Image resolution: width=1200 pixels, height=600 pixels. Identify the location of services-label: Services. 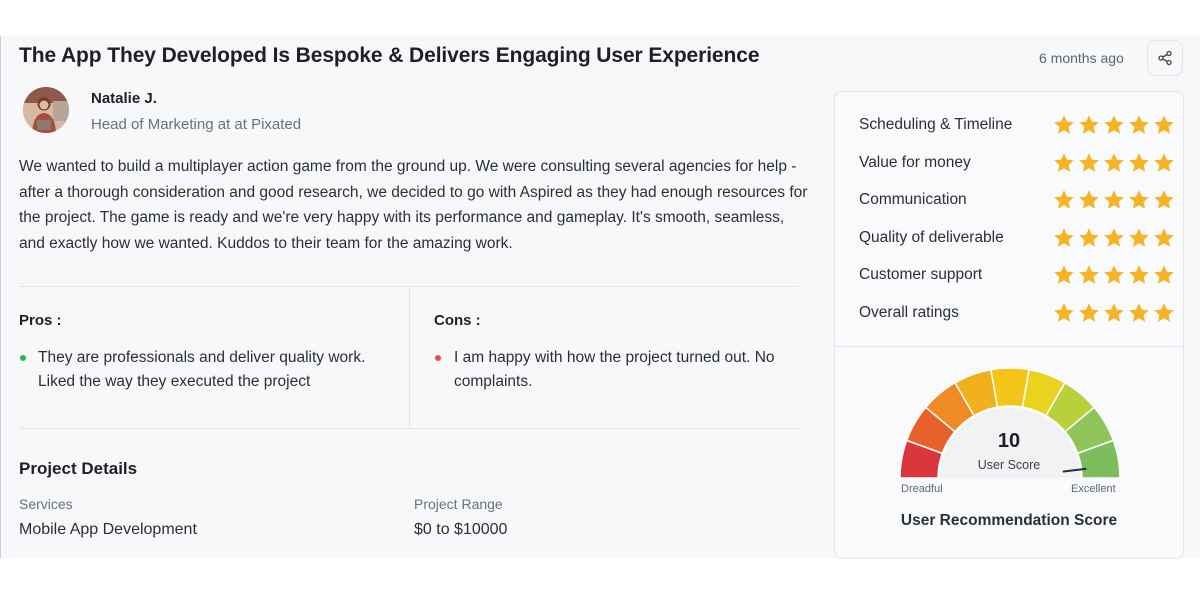
(46, 504).